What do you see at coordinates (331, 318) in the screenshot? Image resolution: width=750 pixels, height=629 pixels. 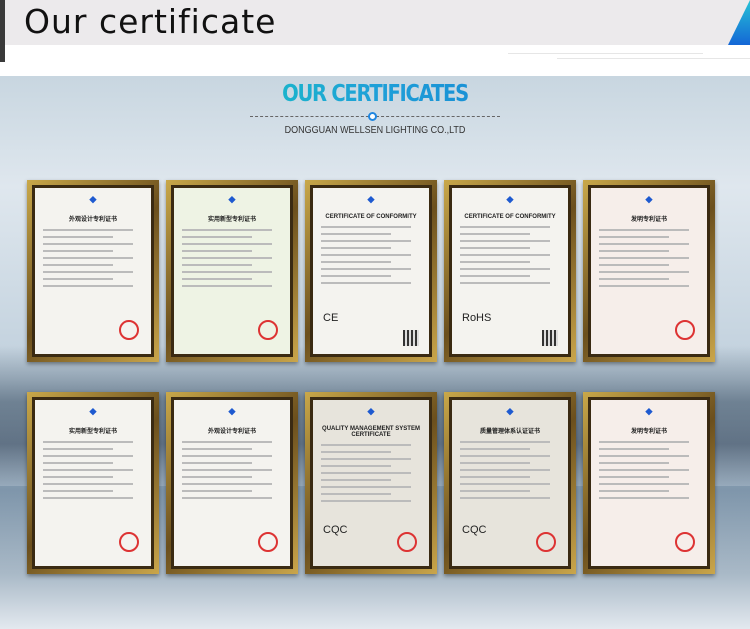 I see `certificate-mark: CE` at bounding box center [331, 318].